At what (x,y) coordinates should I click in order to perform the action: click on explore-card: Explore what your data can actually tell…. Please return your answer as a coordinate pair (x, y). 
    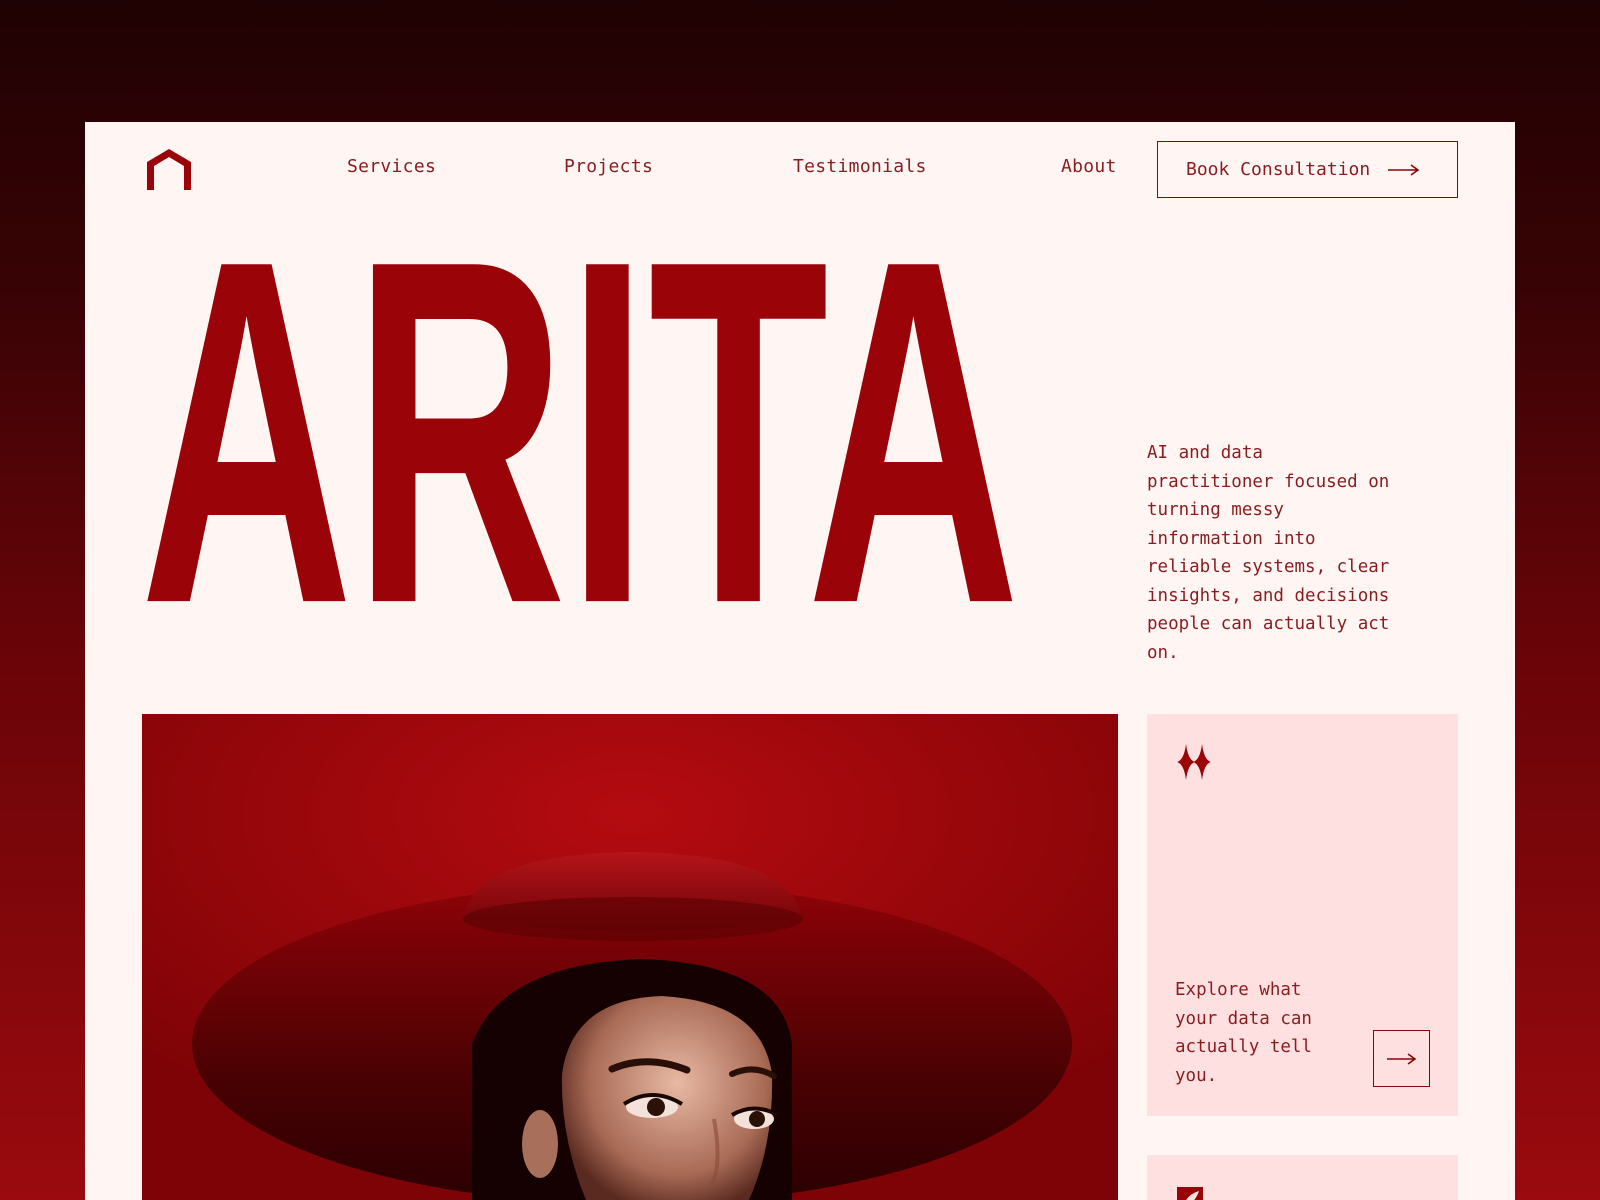
    Looking at the image, I should click on (1302, 915).